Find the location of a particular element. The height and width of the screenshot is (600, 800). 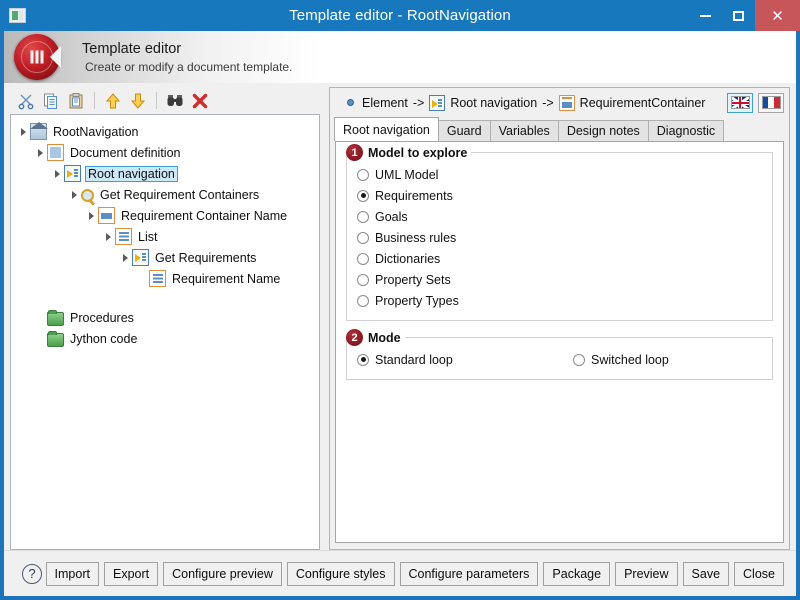

tree-node-label: Requirement Container Name is located at coordinates (204, 215).